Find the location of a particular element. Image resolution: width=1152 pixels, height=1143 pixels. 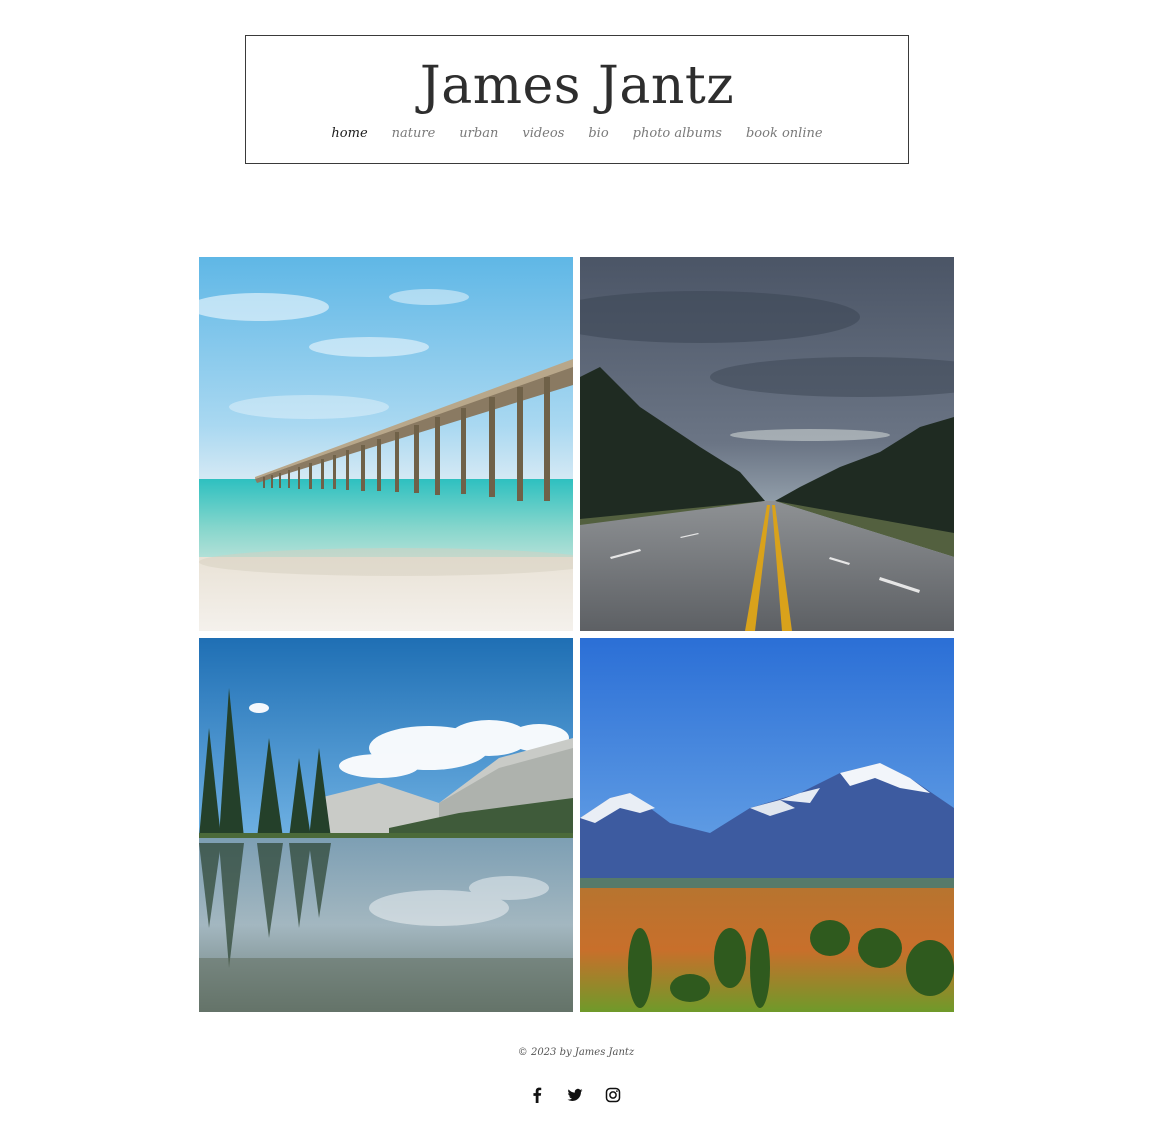

twitter-link is located at coordinates (575, 1095).